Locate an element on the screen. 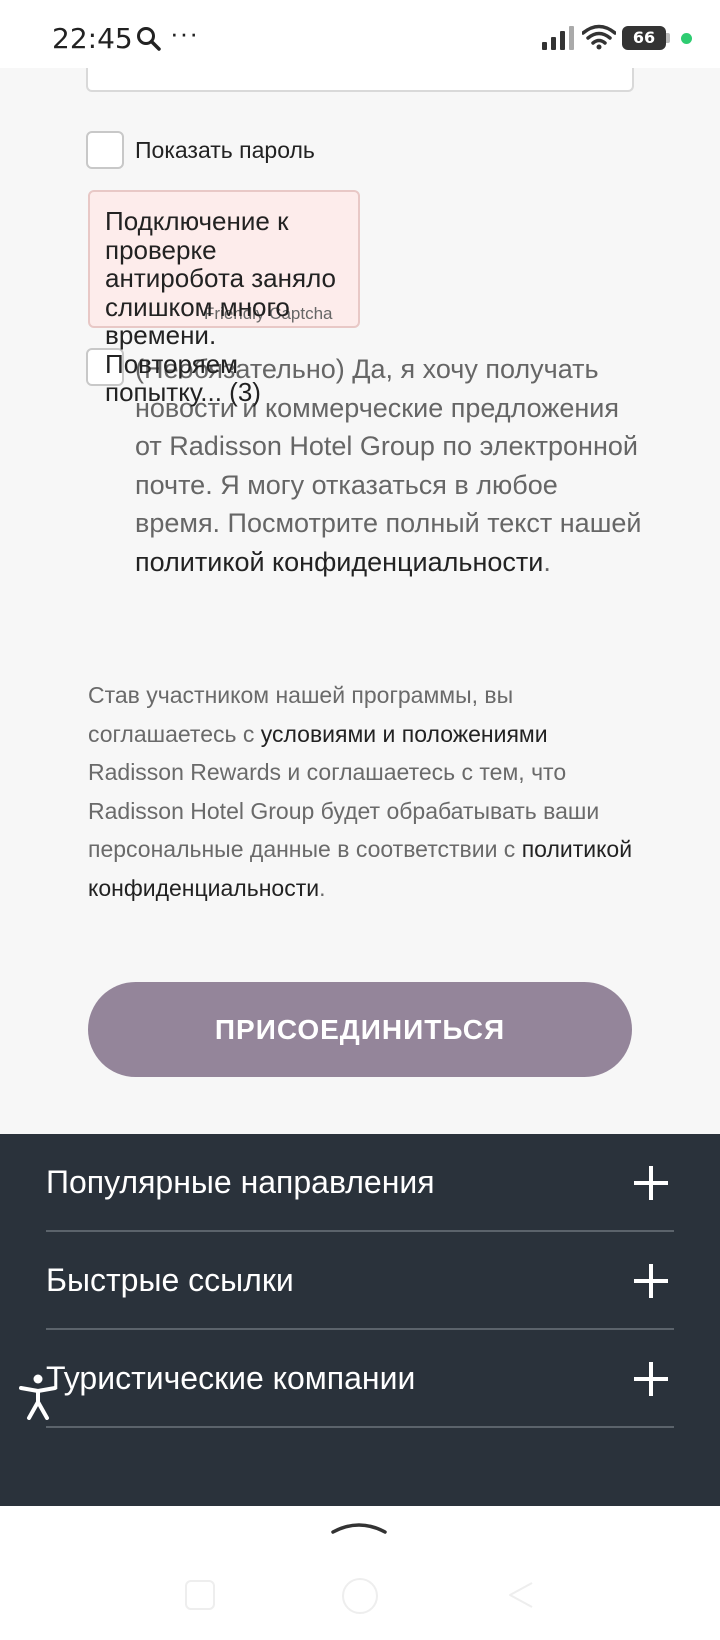 The width and height of the screenshot is (720, 1640). battery-icon: 66 is located at coordinates (646, 38).